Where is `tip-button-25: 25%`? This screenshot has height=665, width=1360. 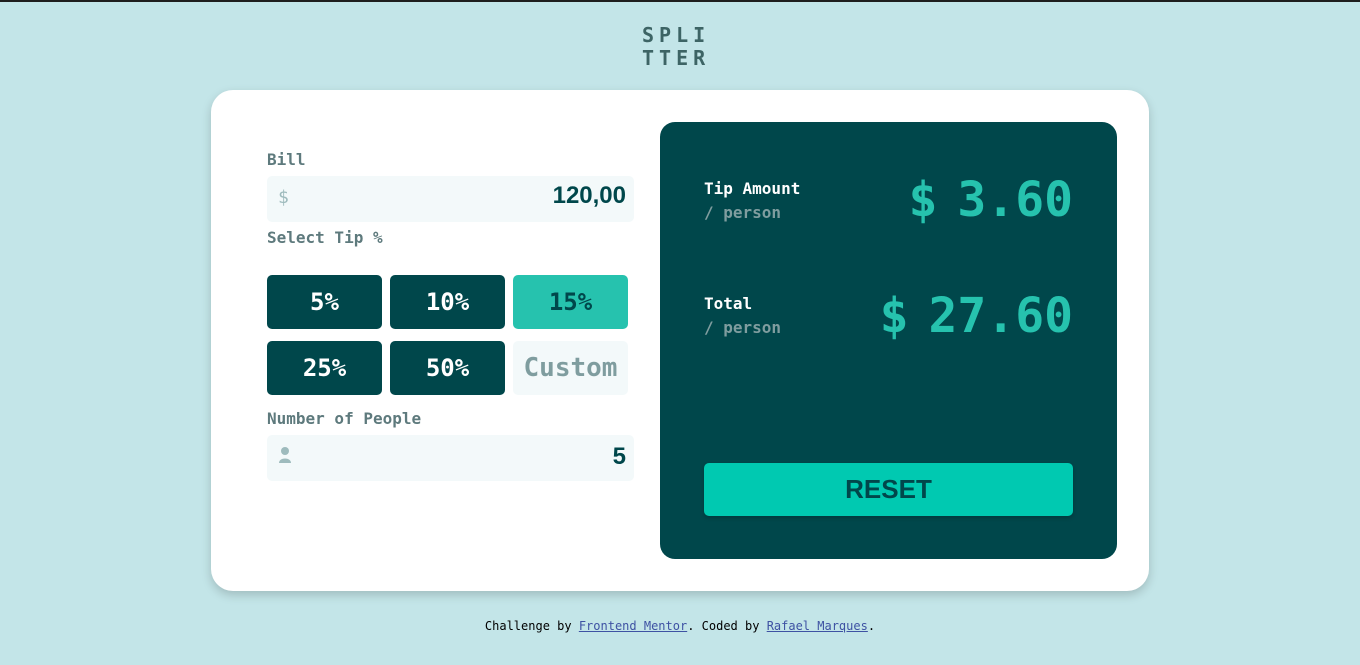
tip-button-25: 25% is located at coordinates (324, 368).